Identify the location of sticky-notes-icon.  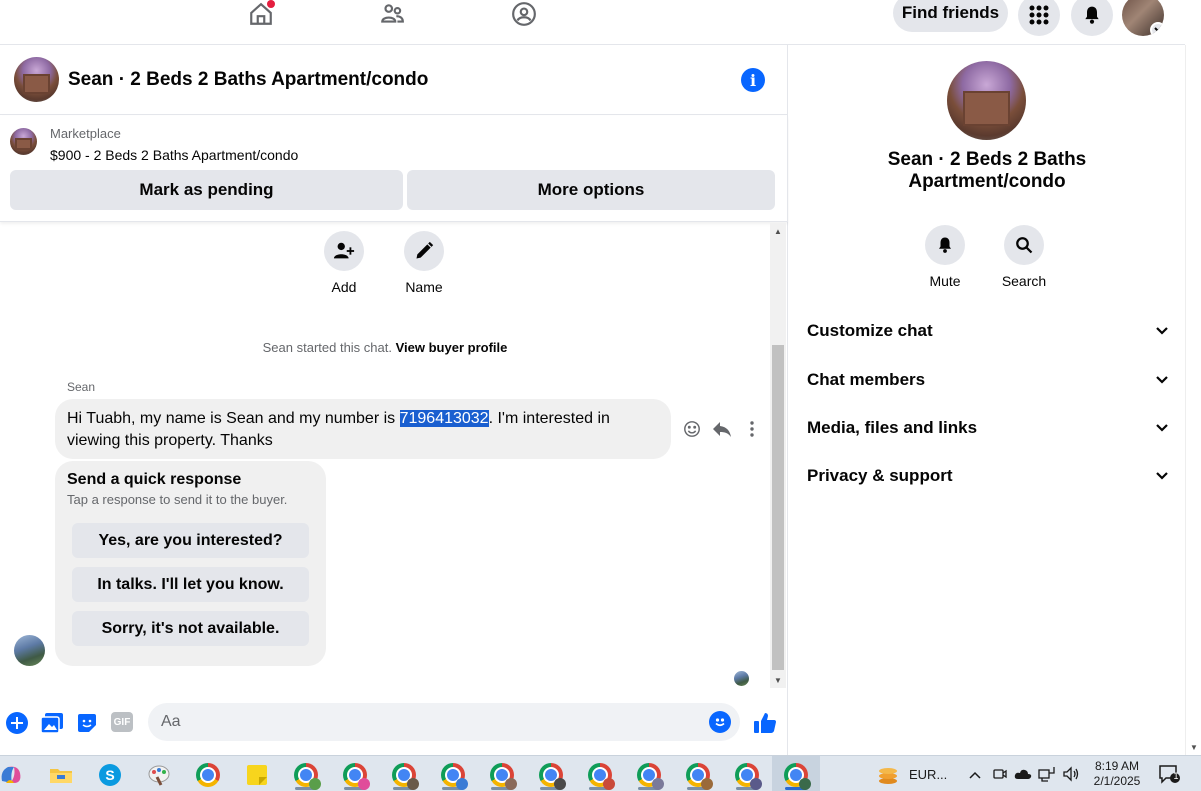
(257, 775).